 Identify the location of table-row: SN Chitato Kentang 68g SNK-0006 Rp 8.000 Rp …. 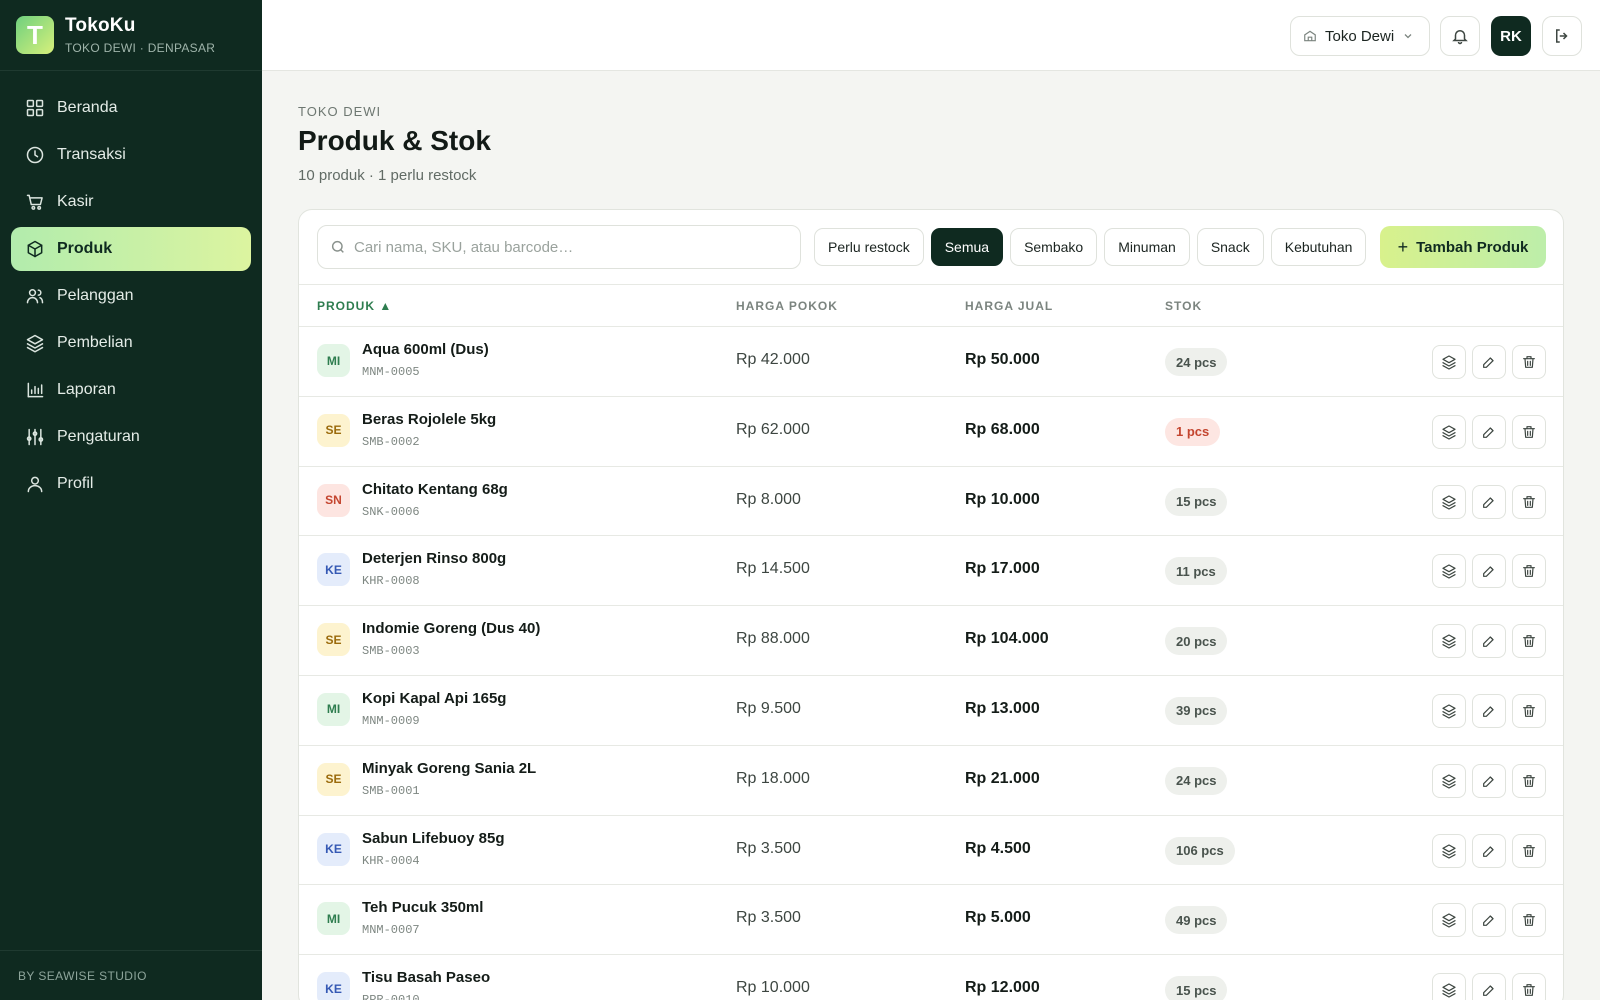
(931, 502).